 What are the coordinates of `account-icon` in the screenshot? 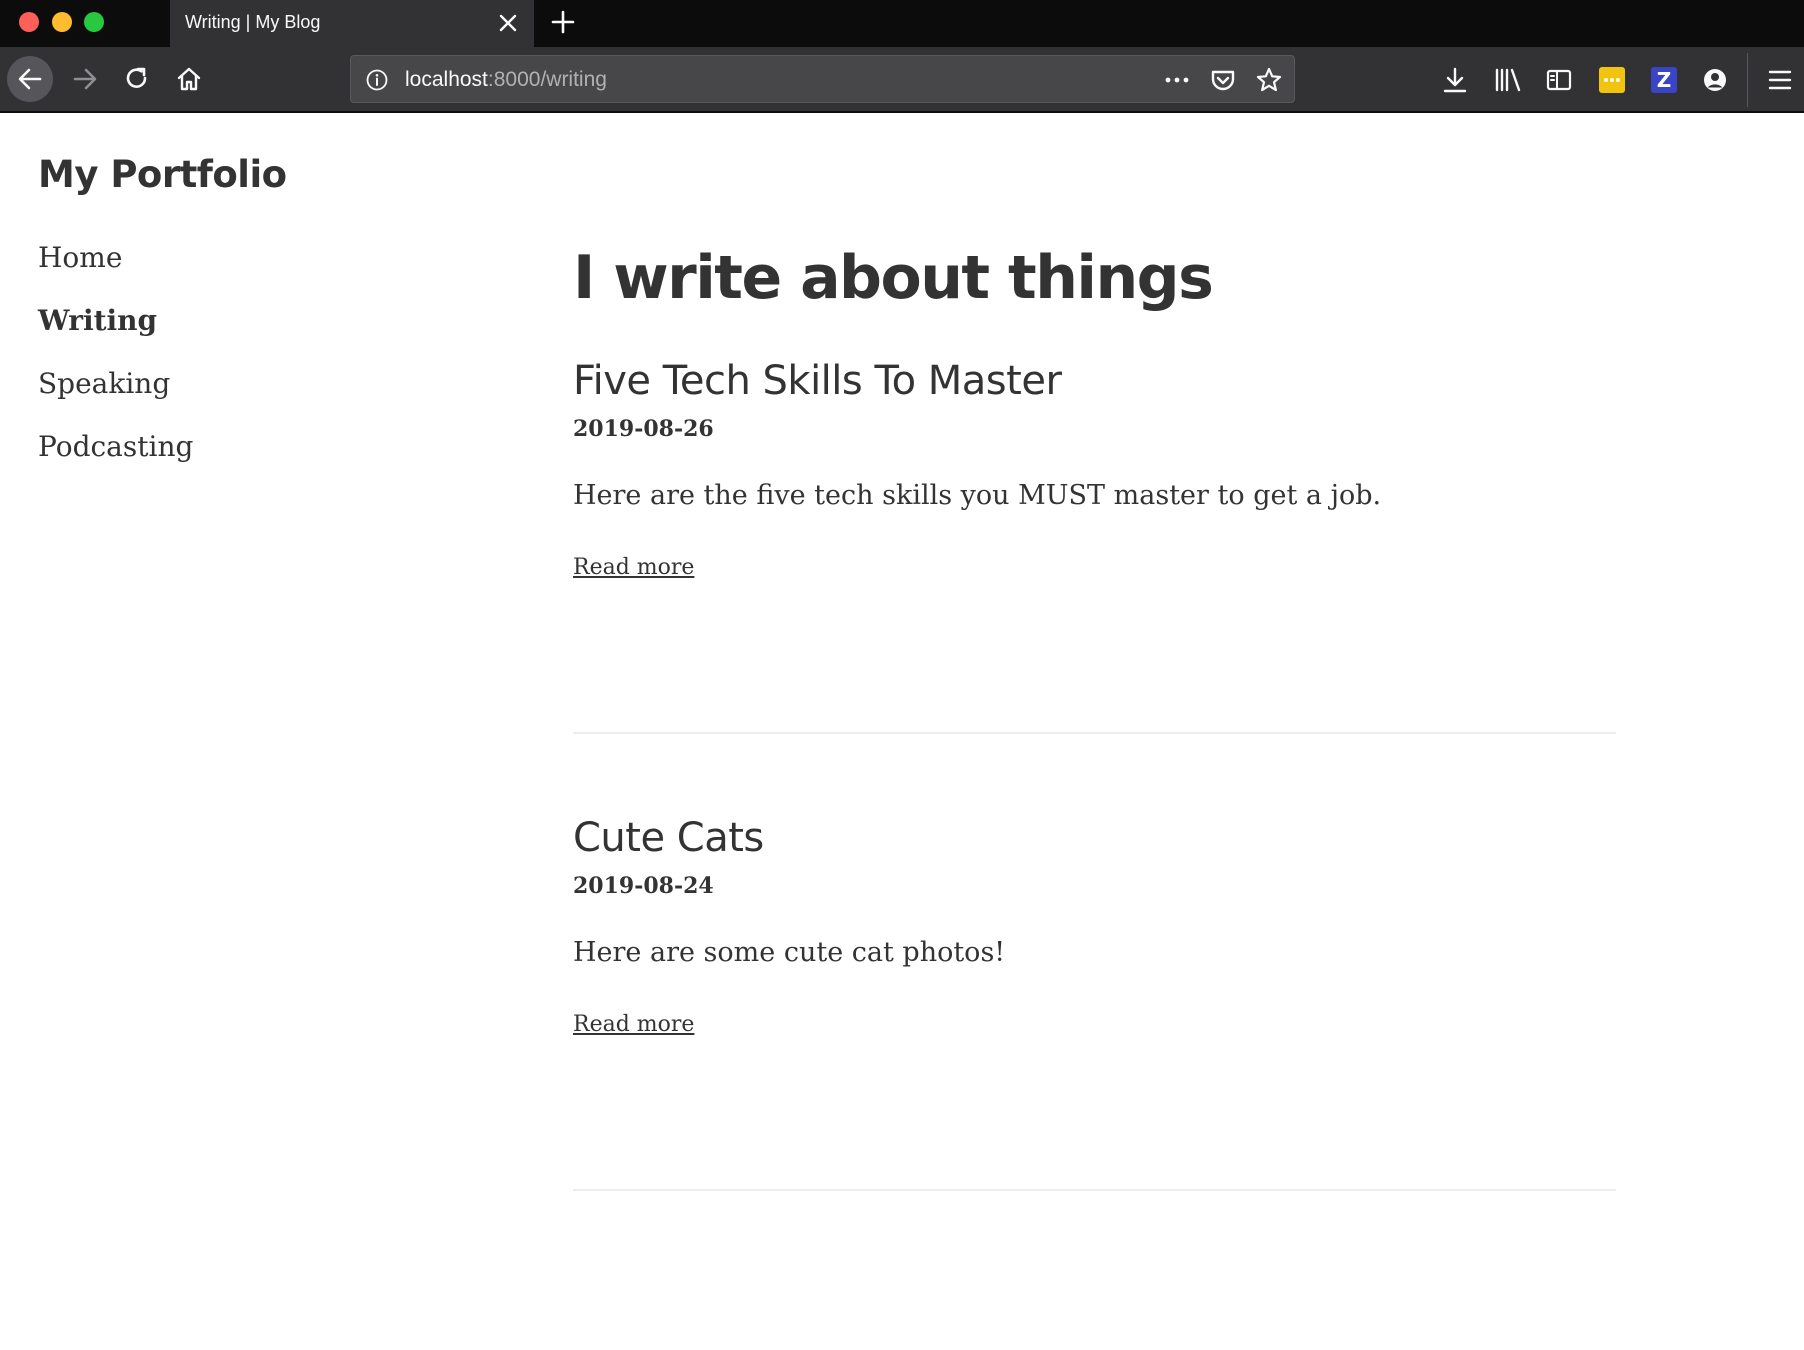 It's located at (1715, 80).